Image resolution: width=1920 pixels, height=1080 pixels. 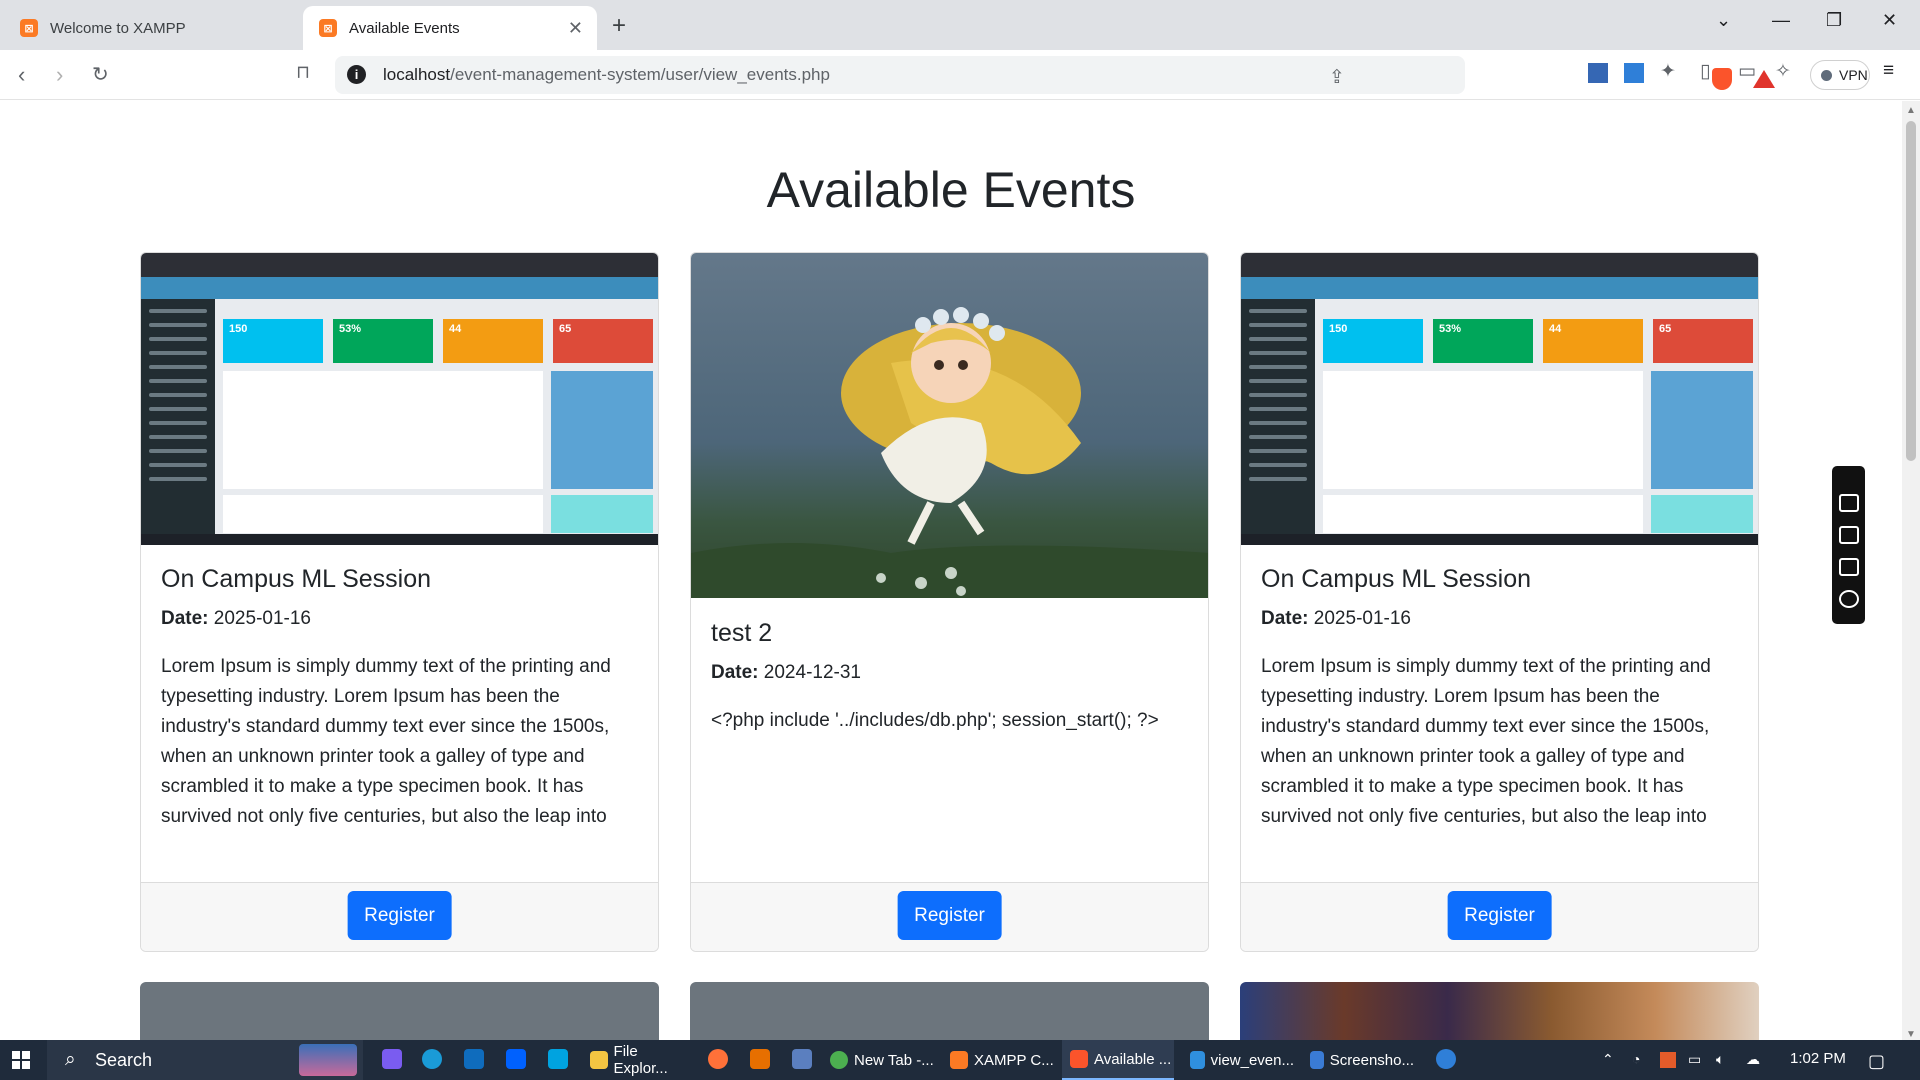 What do you see at coordinates (1911, 110) in the screenshot?
I see `scroll-up-icon: ▲` at bounding box center [1911, 110].